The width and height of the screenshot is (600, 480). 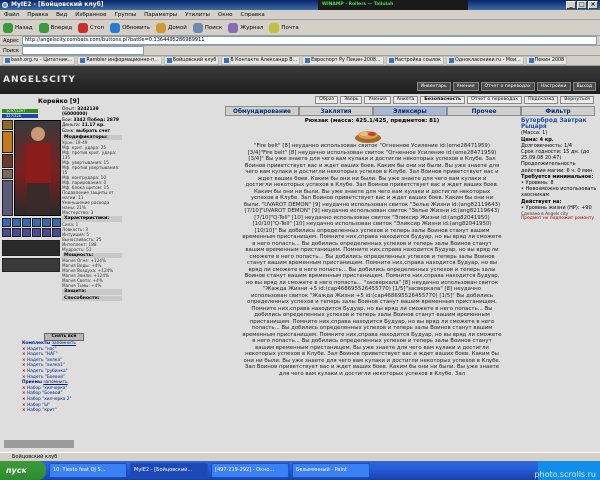 What do you see at coordinates (90, 15) in the screenshot?
I see `menu-favorites: Избранное` at bounding box center [90, 15].